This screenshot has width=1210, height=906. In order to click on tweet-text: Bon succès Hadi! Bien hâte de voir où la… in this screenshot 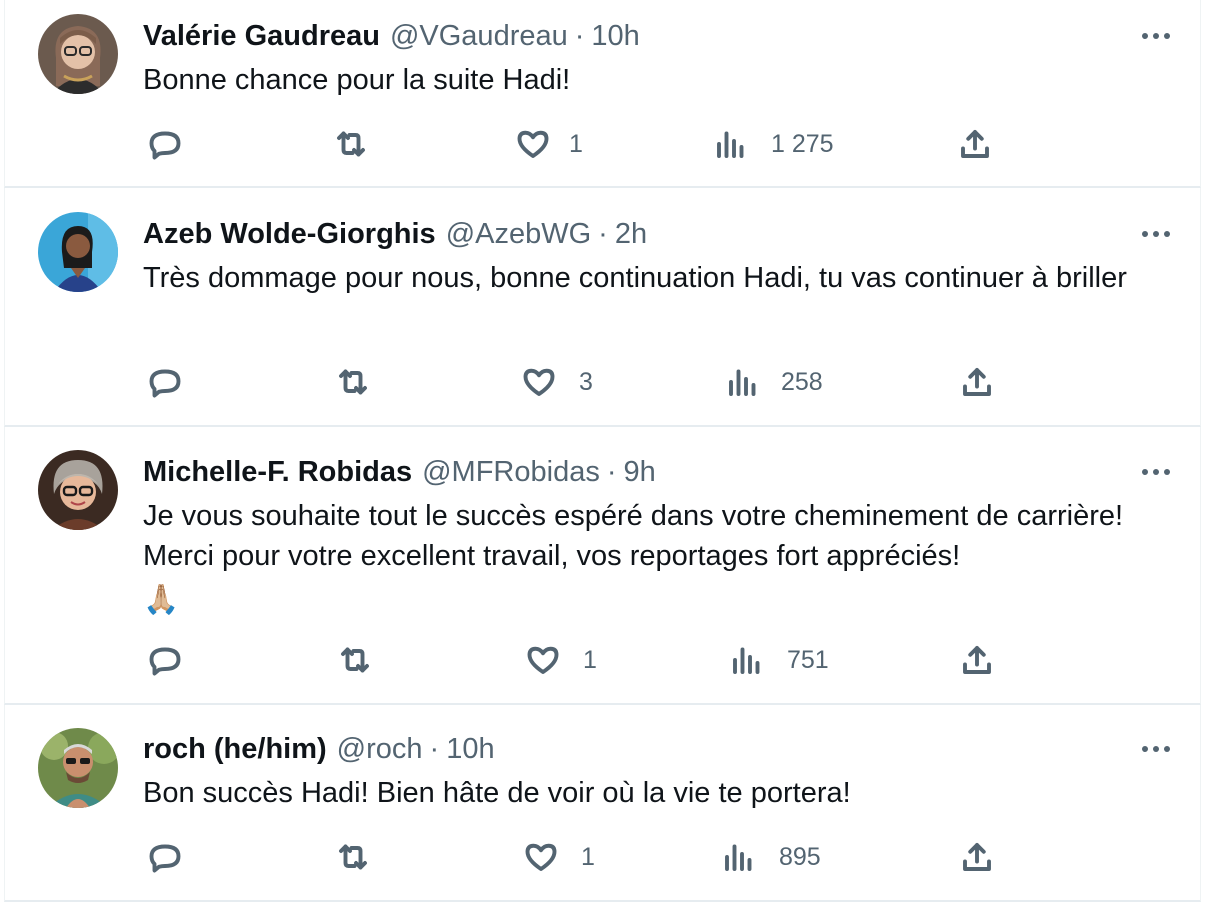, I will do `click(497, 793)`.